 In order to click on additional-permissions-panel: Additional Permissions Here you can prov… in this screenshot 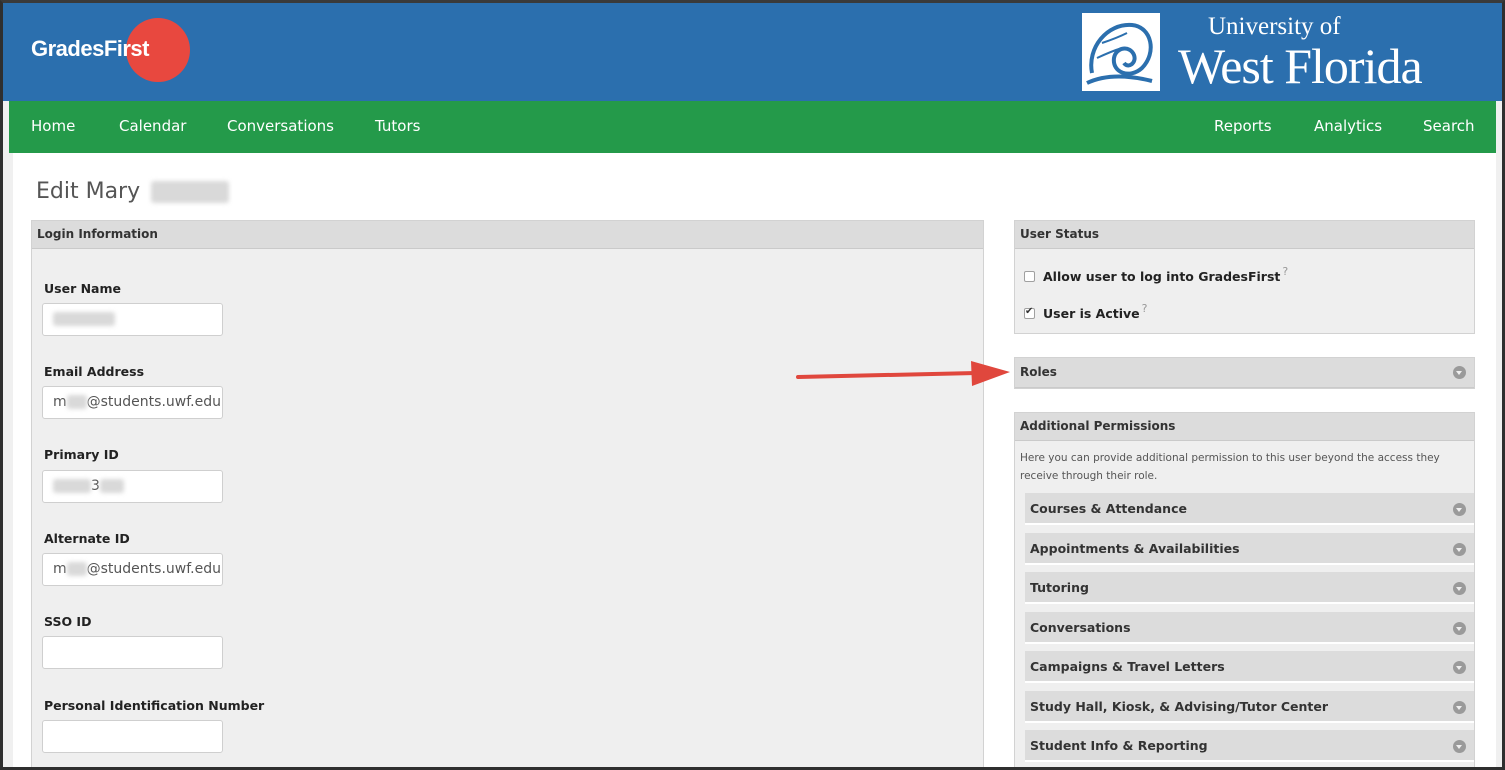, I will do `click(1244, 589)`.